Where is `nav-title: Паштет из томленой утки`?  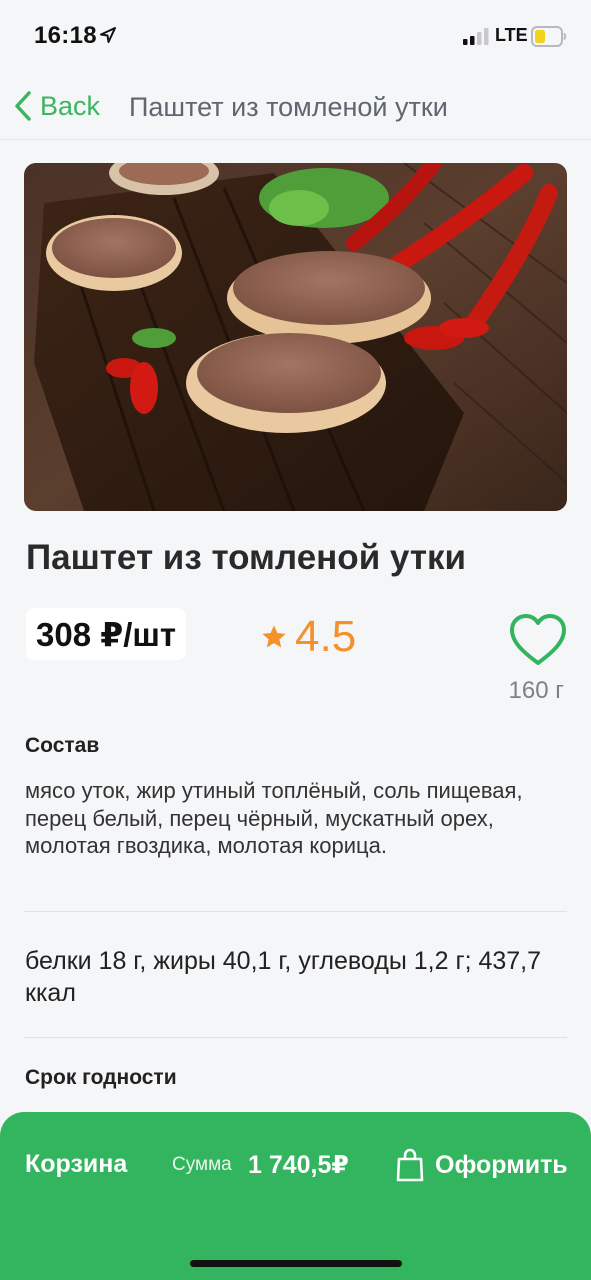
nav-title: Паштет из томленой утки is located at coordinates (288, 107).